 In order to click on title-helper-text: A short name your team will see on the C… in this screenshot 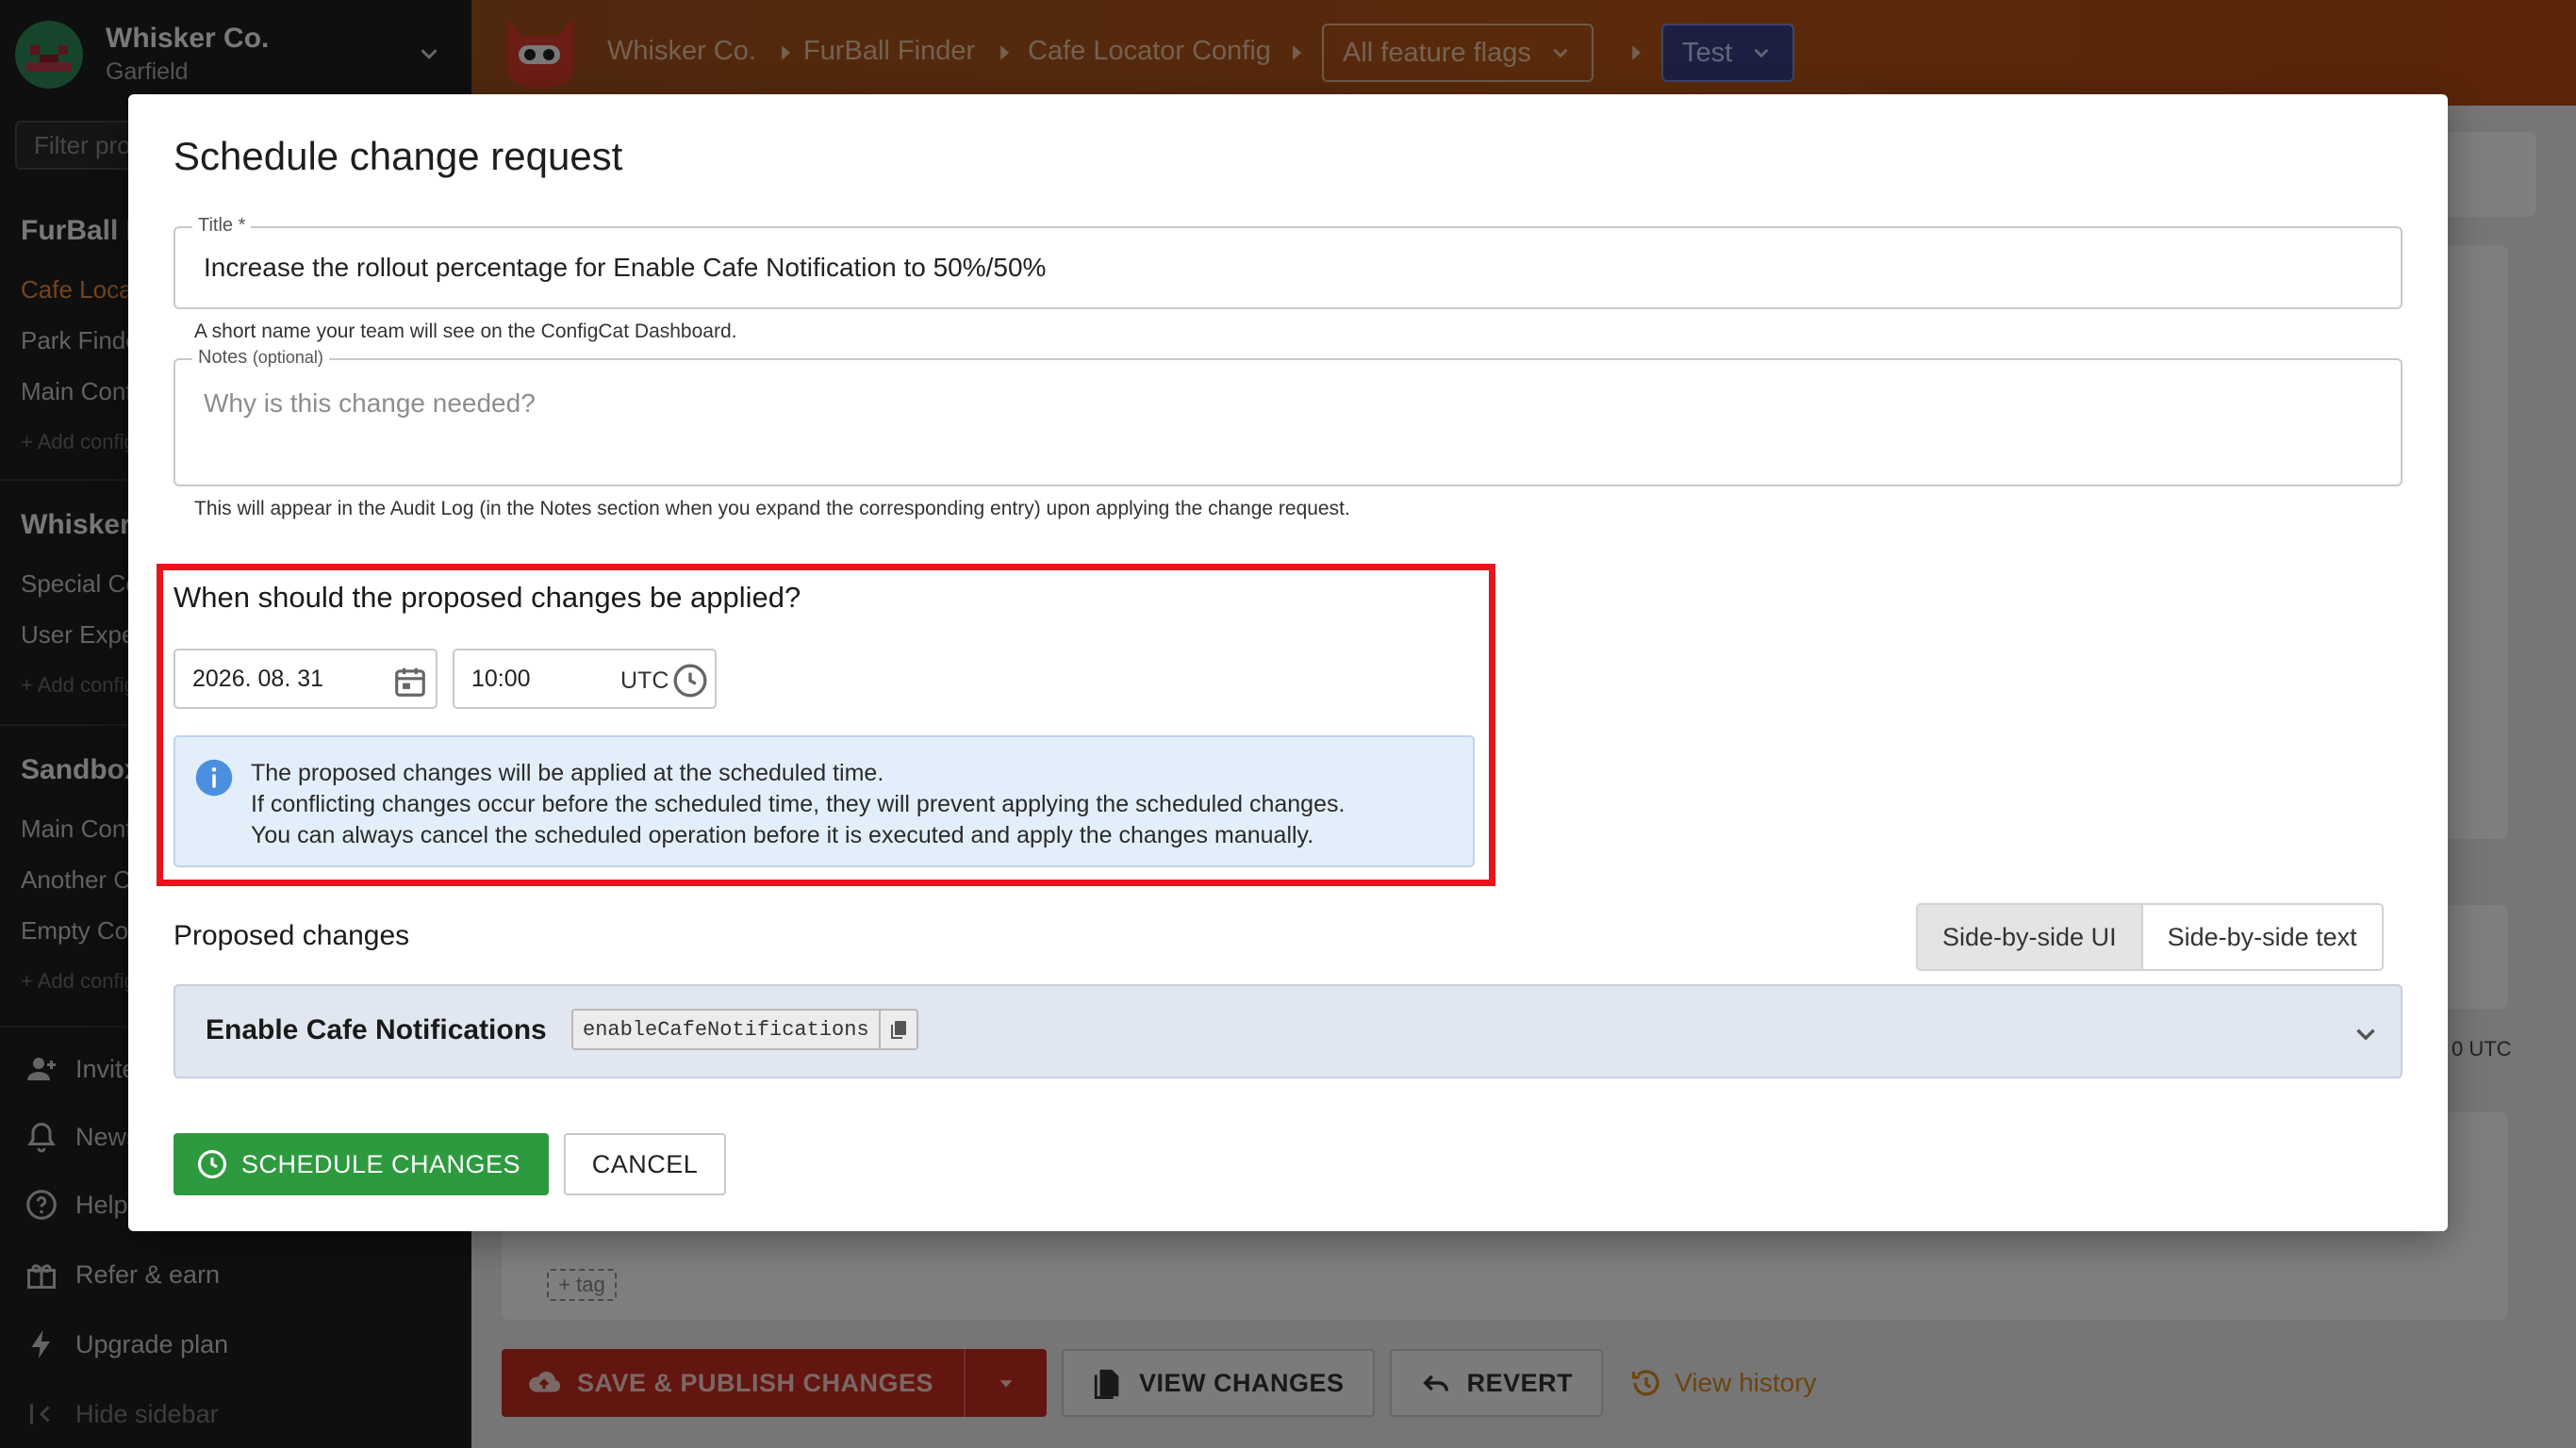, I will do `click(465, 331)`.